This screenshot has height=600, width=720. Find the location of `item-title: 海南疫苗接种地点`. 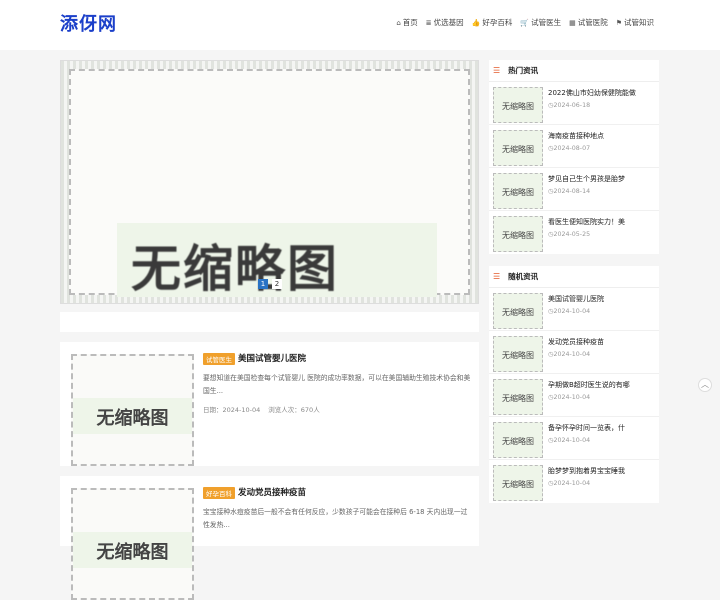

item-title: 海南疫苗接种地点 is located at coordinates (601, 136).